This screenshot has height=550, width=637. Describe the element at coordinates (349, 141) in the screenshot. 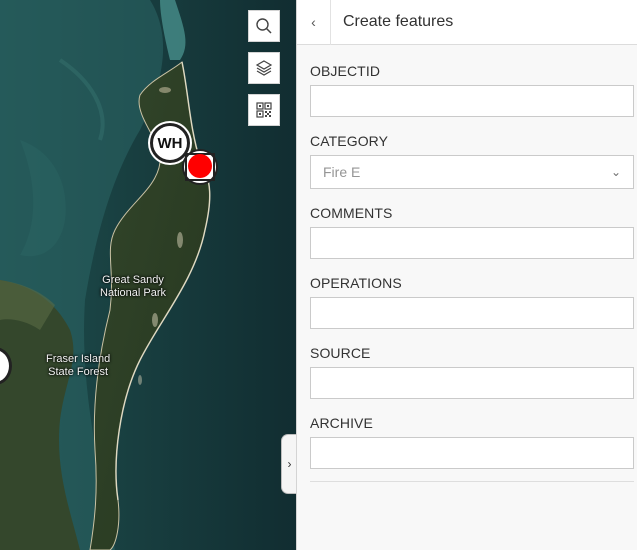

I see `category-label: CATEGORY` at that location.